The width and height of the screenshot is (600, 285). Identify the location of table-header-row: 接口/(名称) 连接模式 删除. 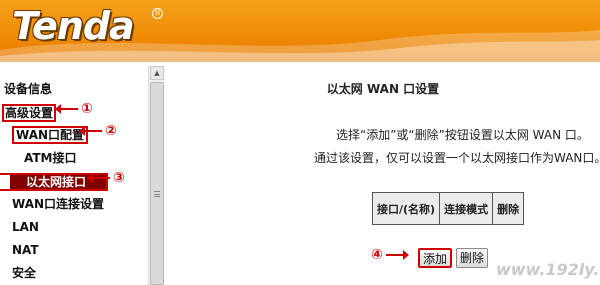
(448, 208).